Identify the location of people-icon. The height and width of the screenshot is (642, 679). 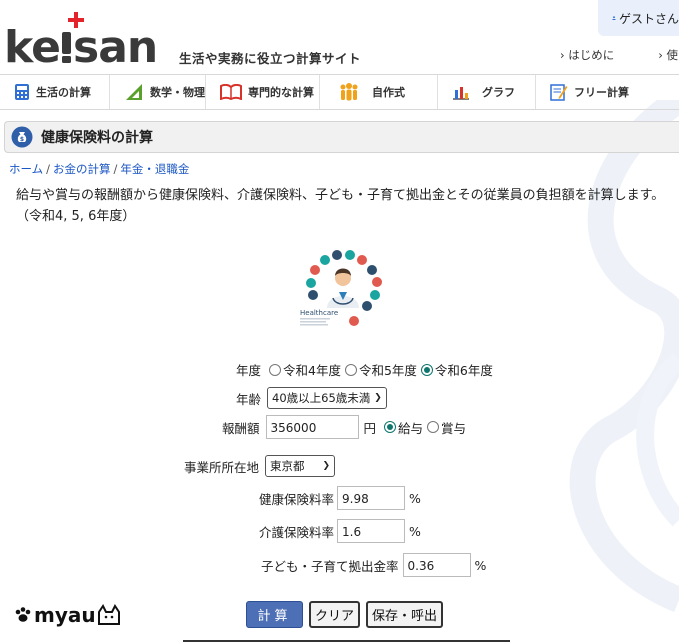
(349, 92).